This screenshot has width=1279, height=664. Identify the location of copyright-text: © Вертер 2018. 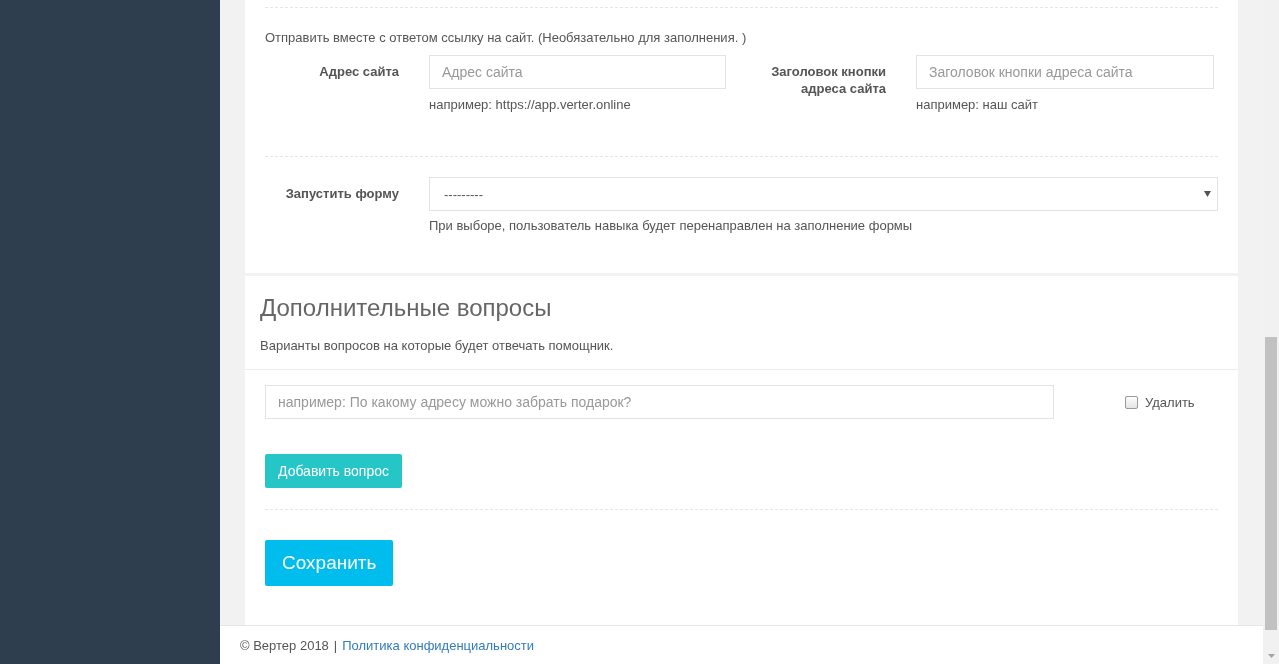
(284, 645).